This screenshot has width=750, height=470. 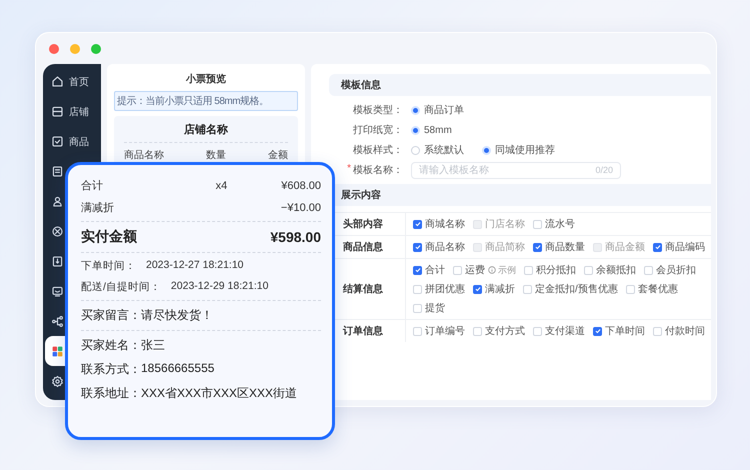 I want to click on buyer-value: 18566665555, so click(x=177, y=369).